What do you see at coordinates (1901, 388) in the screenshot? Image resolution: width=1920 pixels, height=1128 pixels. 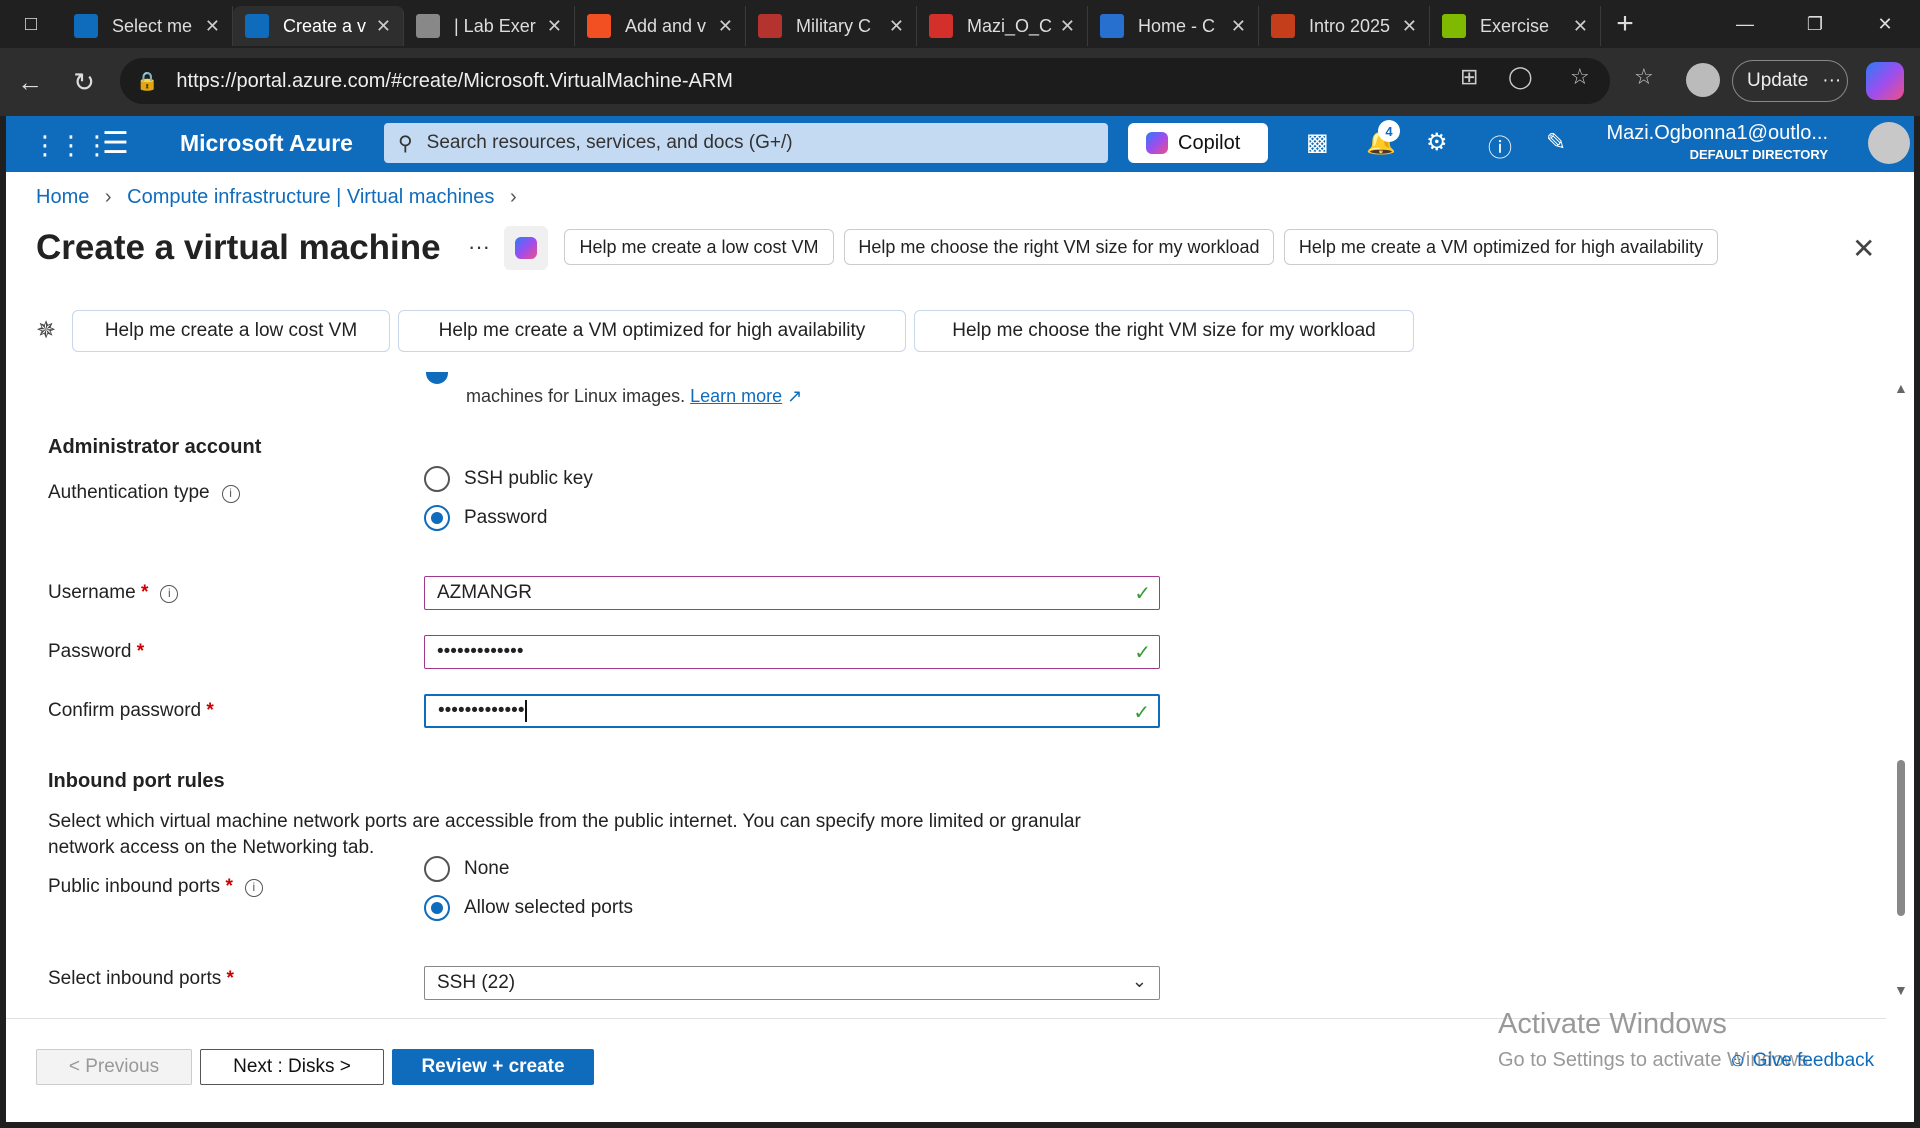 I see `scroll-up-icon: ▲` at bounding box center [1901, 388].